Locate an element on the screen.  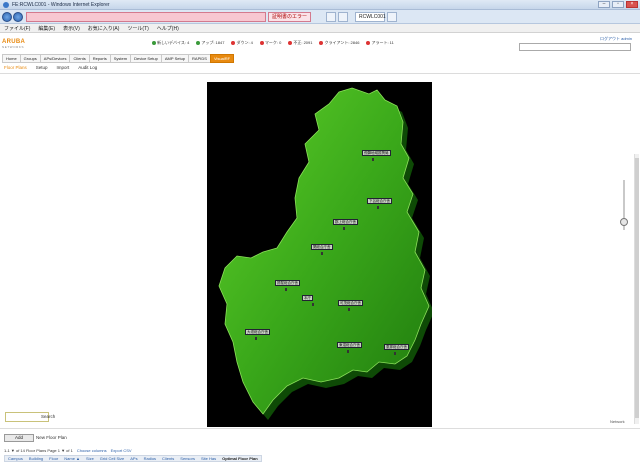
maximize-icon: ▫ is located at coordinates (618, 4).